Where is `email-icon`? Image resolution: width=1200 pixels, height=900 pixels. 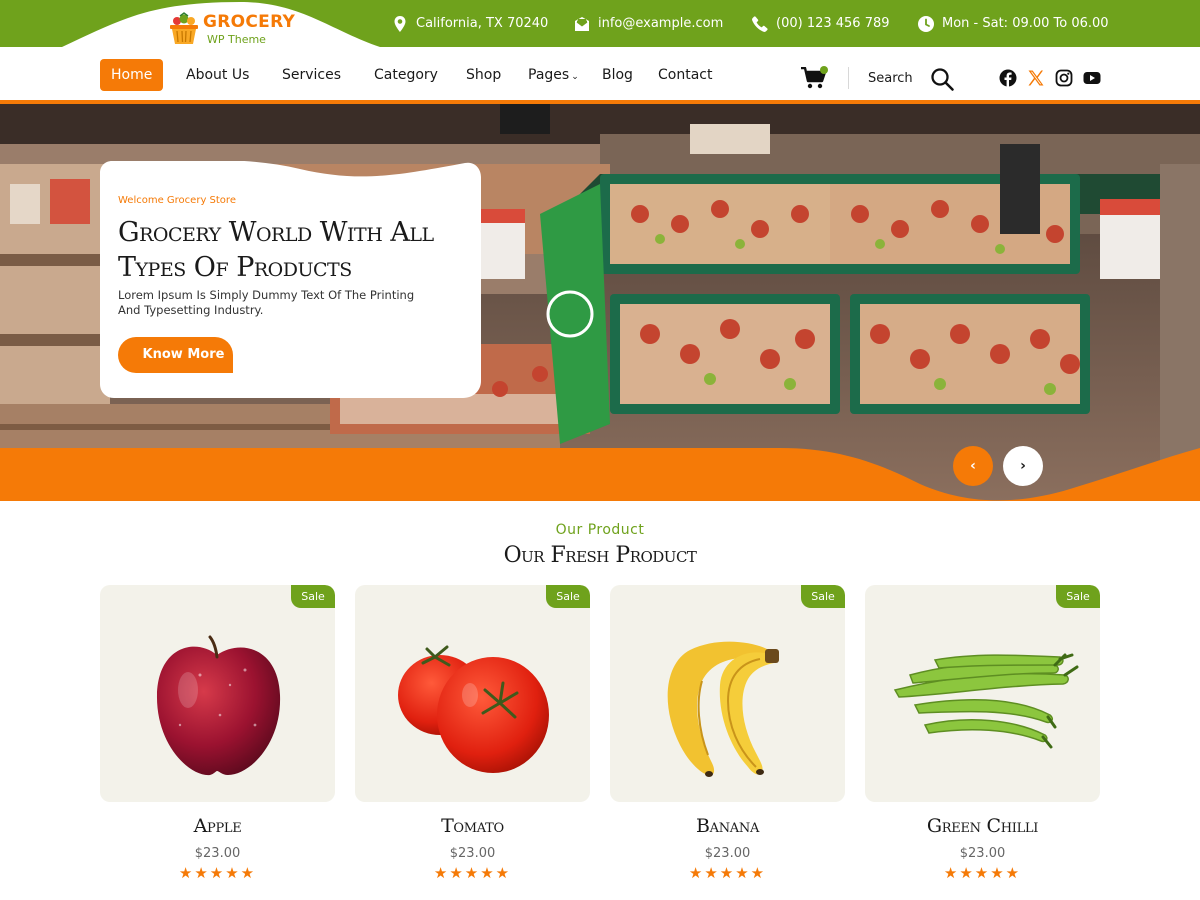
email-icon is located at coordinates (582, 23).